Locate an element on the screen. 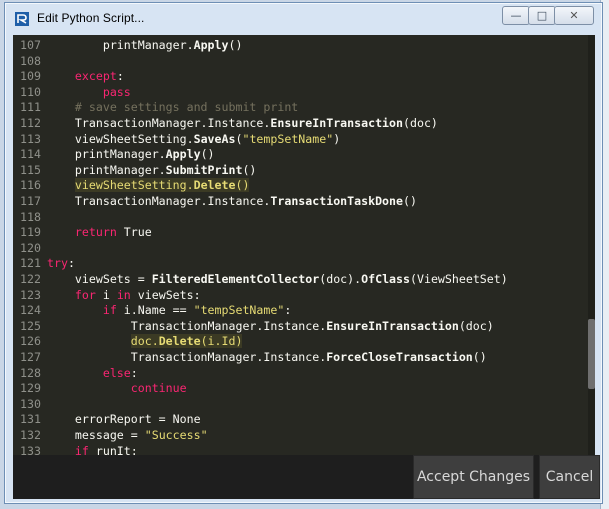 This screenshot has width=609, height=509. code-text: except: is located at coordinates (99, 76).